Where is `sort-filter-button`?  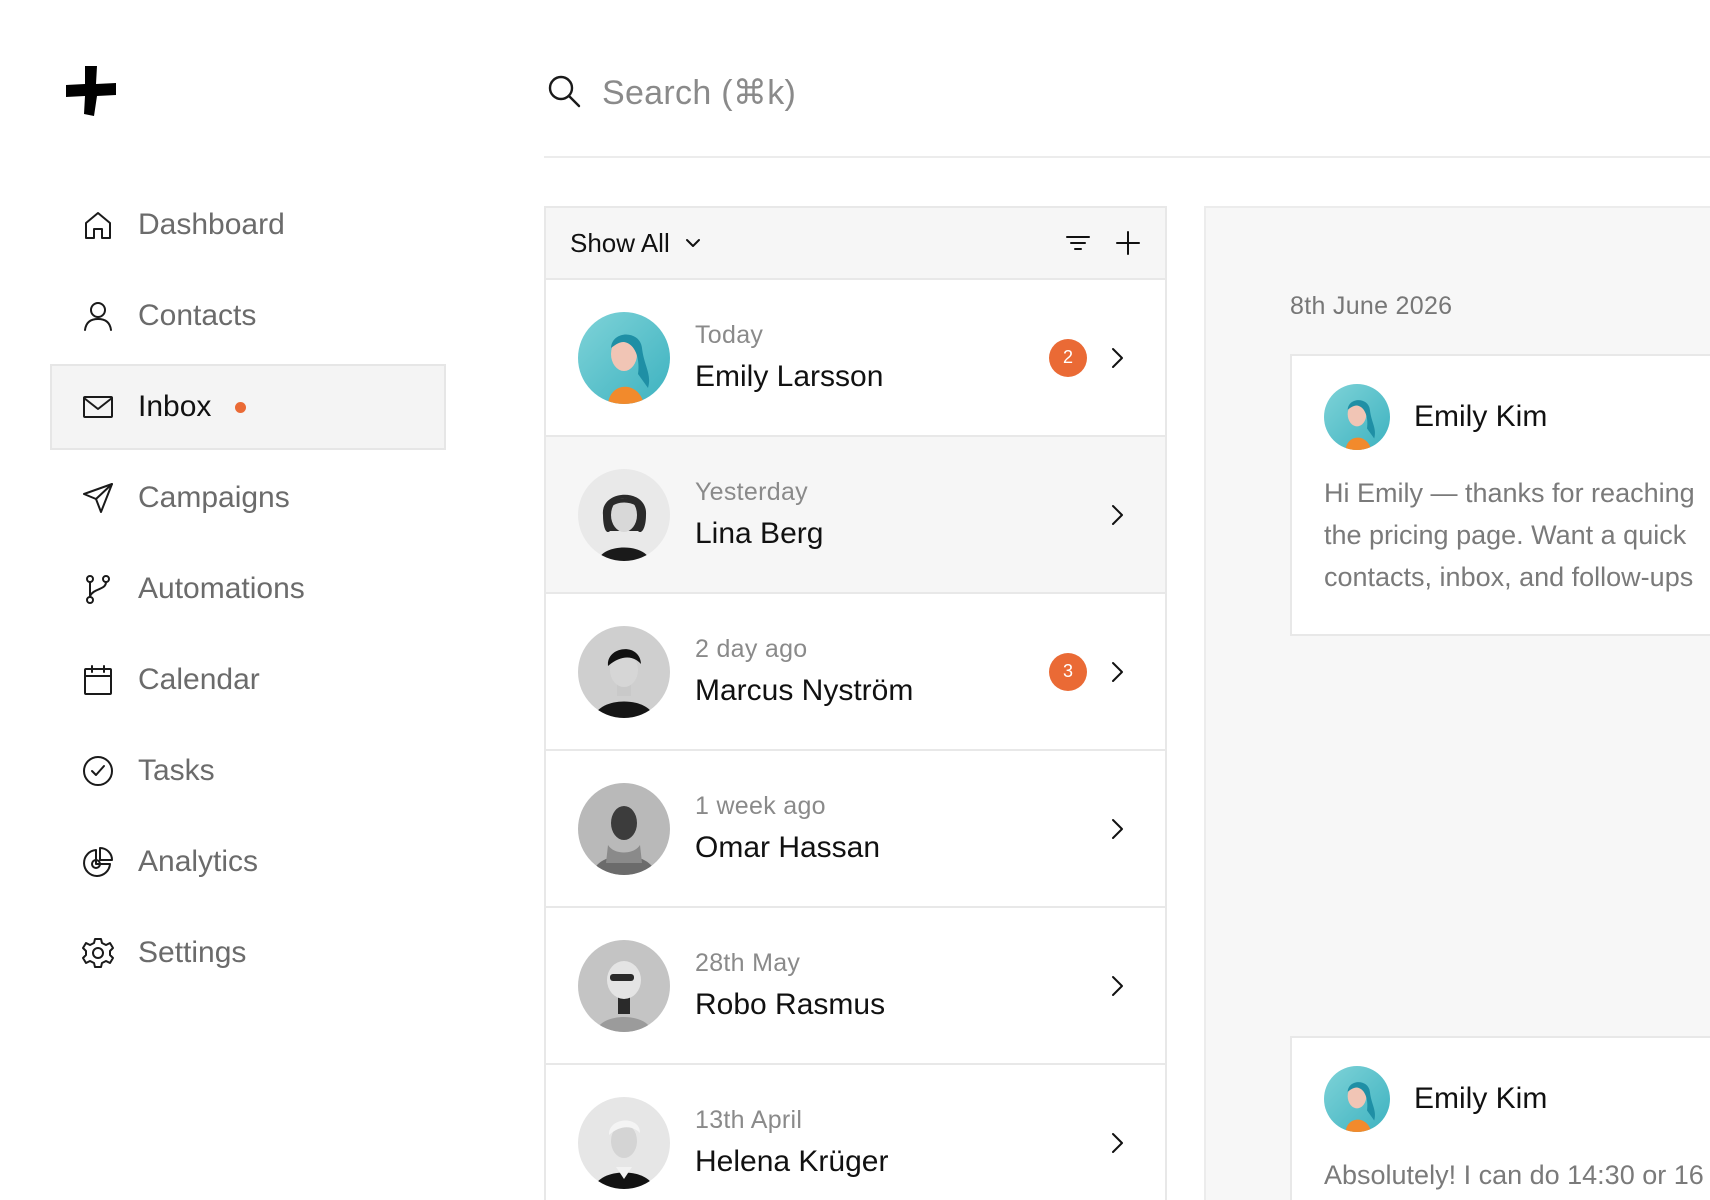 sort-filter-button is located at coordinates (1078, 243).